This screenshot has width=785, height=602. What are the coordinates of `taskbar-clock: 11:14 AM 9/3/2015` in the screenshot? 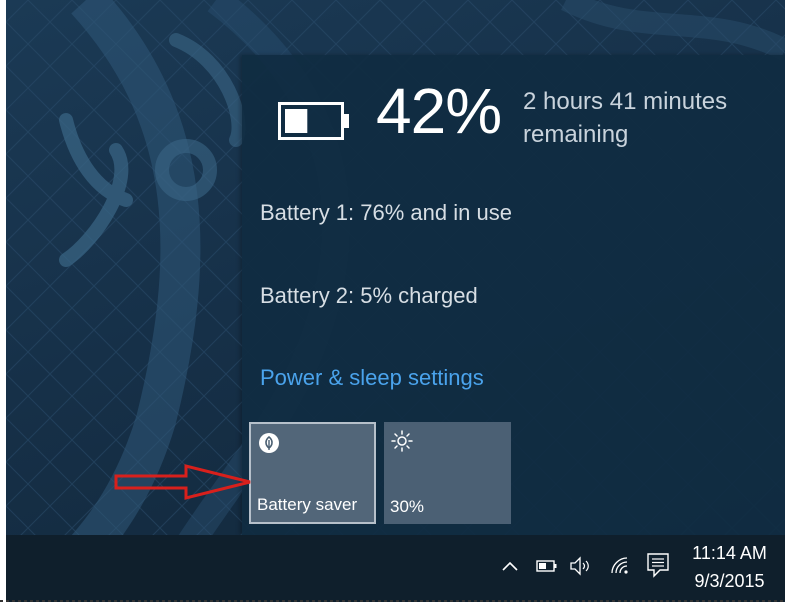 It's located at (729, 567).